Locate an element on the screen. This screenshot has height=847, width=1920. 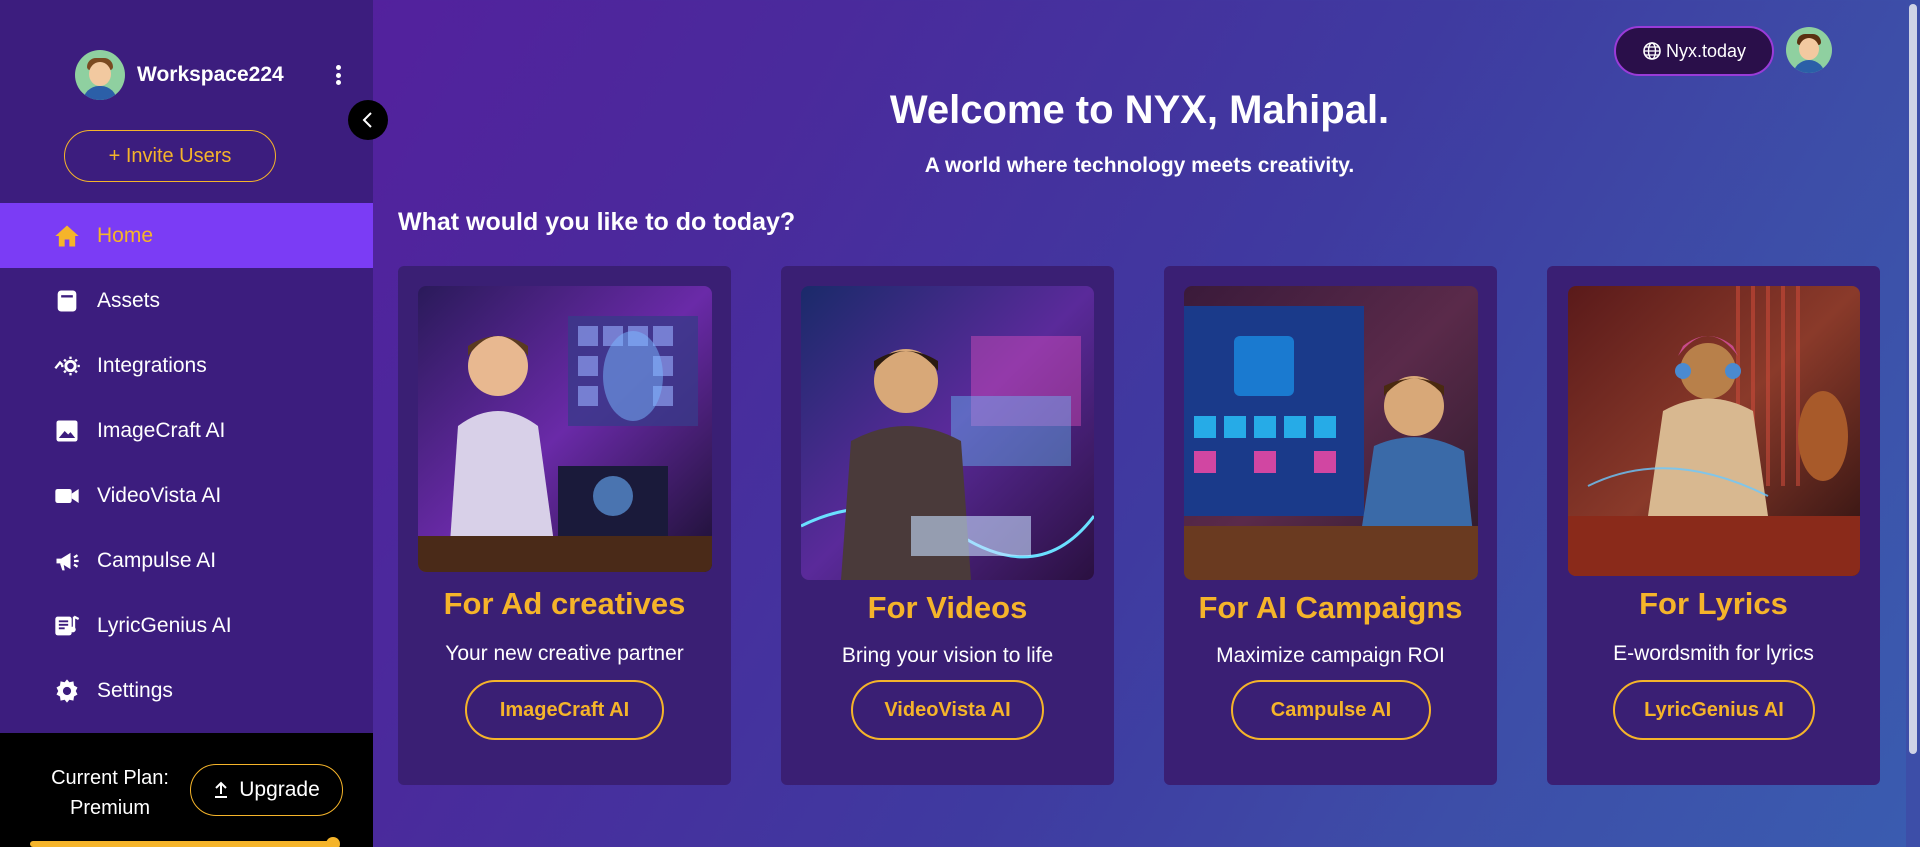
sidebar-item-label: Campulse AI is located at coordinates (157, 560).